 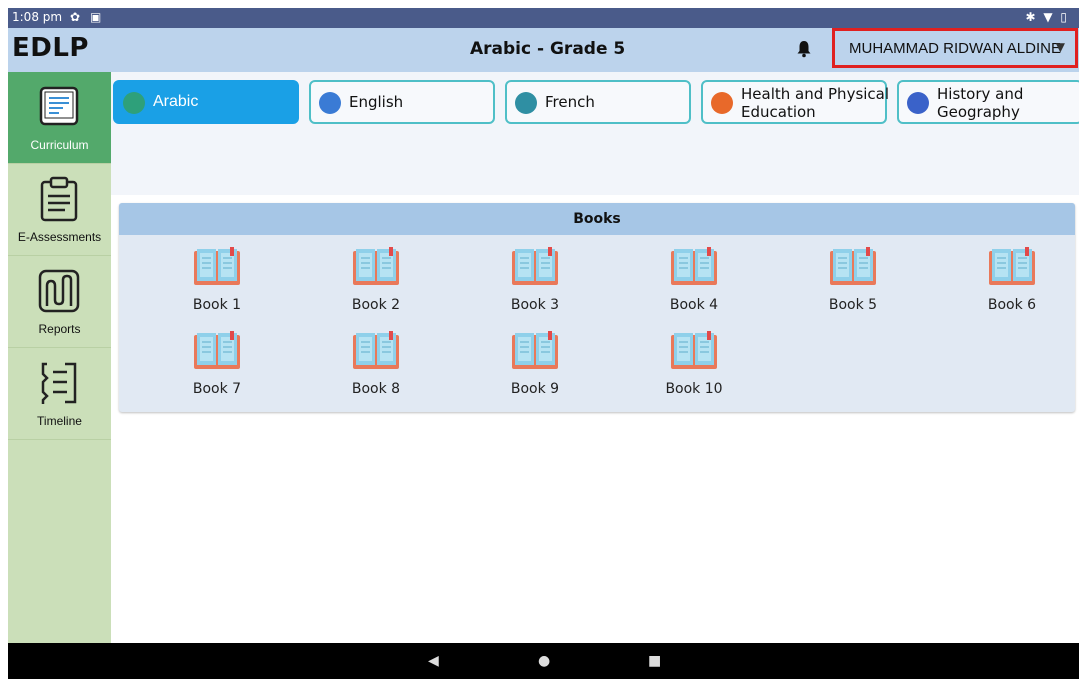 What do you see at coordinates (59, 421) in the screenshot?
I see `sidebar-item-label: Timeline` at bounding box center [59, 421].